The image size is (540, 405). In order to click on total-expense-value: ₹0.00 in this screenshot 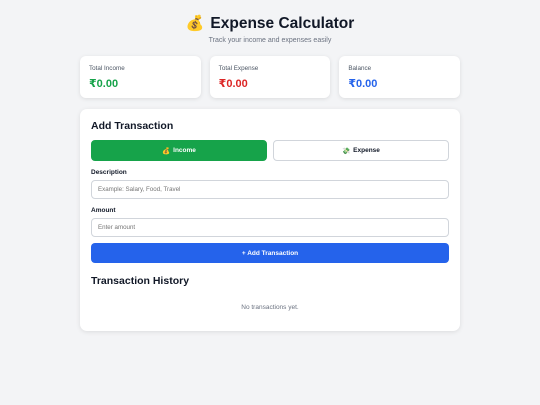, I will do `click(233, 84)`.